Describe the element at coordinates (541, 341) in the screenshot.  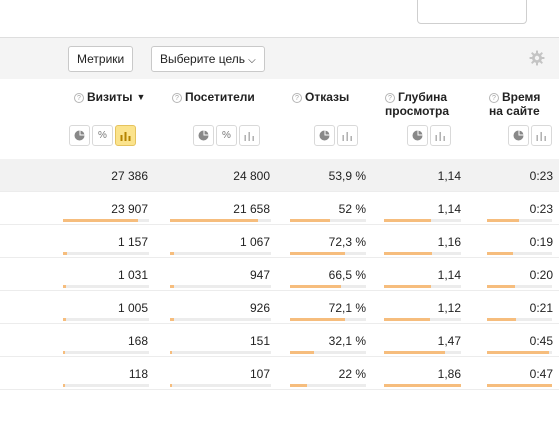
I see `cell-time: 0:45` at that location.